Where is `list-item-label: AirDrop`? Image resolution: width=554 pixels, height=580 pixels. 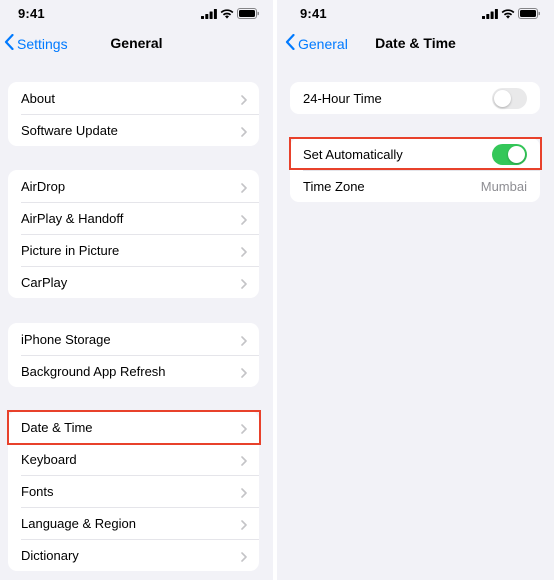 list-item-label: AirDrop is located at coordinates (43, 186).